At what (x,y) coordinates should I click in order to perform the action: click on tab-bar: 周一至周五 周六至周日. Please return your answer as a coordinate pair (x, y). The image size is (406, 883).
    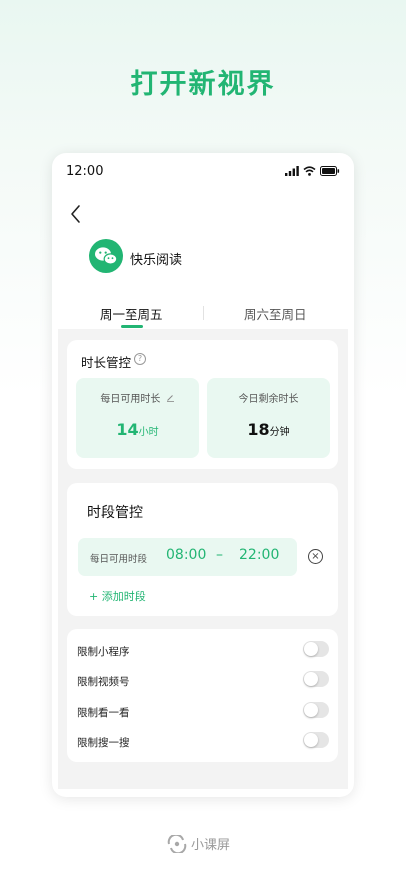
    Looking at the image, I should click on (203, 315).